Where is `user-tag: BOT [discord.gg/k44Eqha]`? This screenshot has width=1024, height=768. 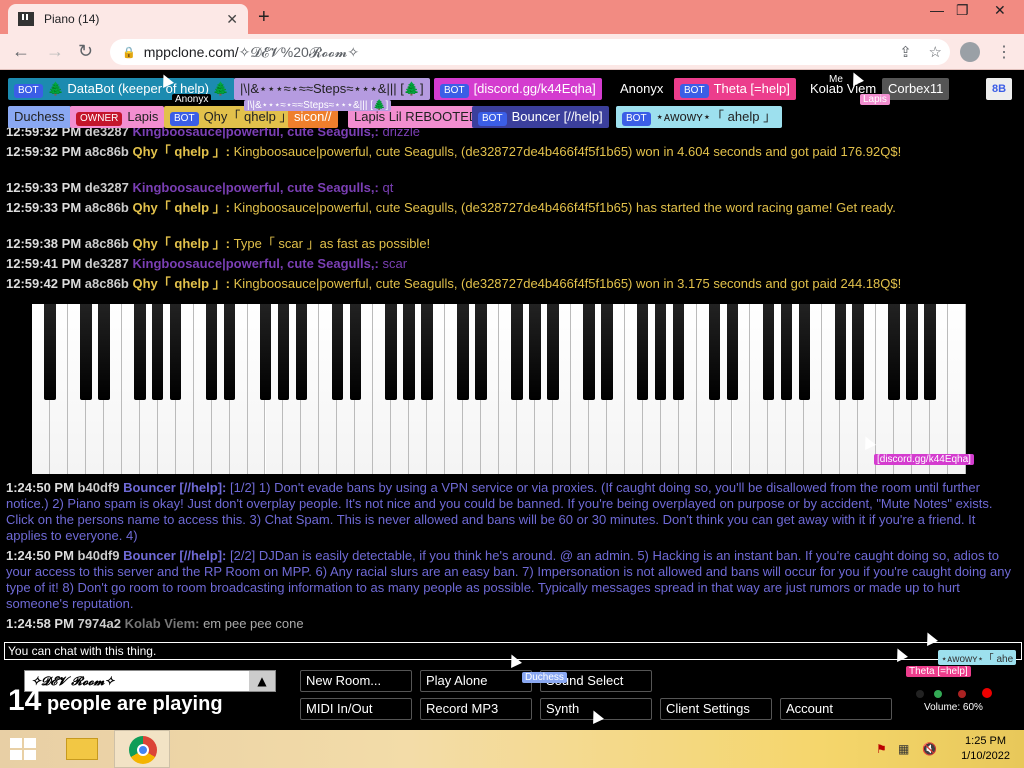
user-tag: BOT [discord.gg/k44Eqha] is located at coordinates (518, 89).